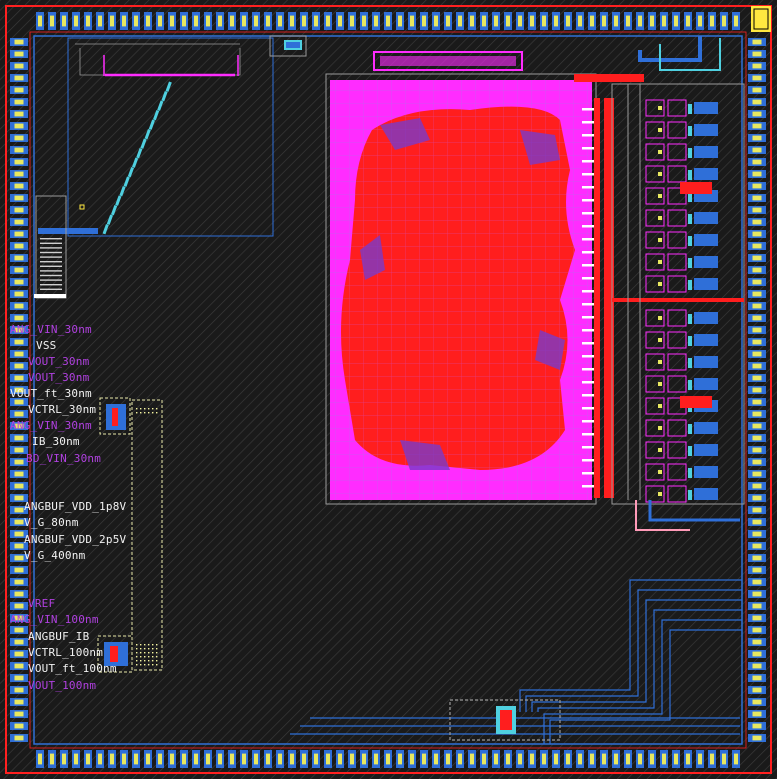 The width and height of the screenshot is (777, 779). Describe the element at coordinates (59, 361) in the screenshot. I see `net-label-vout-30nm-a: VOUT_30nm` at that location.